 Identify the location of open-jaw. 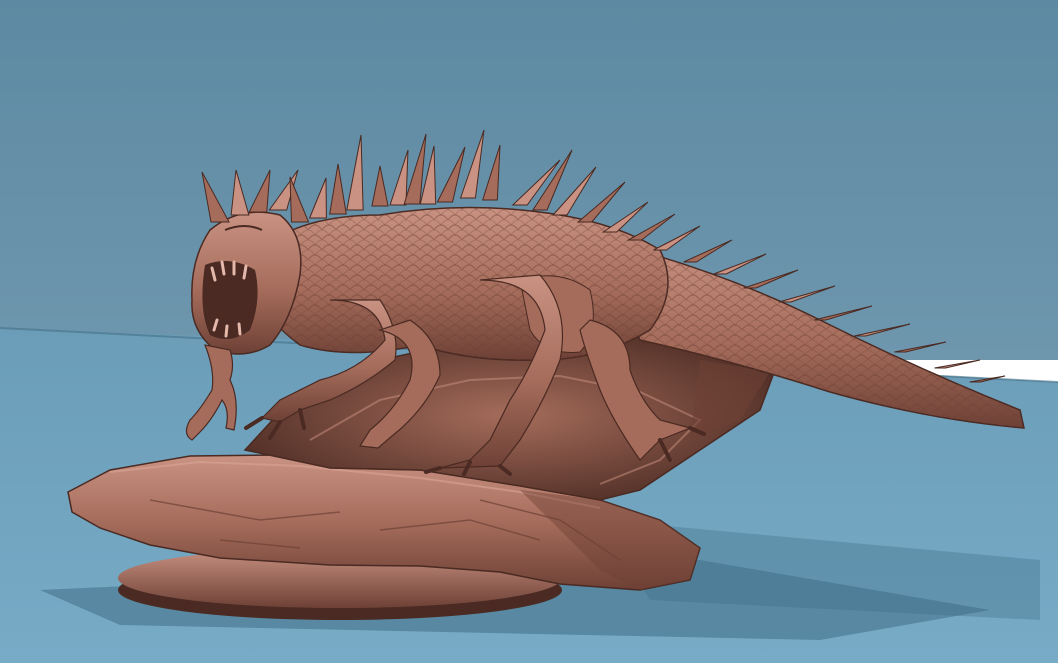
(230, 300).